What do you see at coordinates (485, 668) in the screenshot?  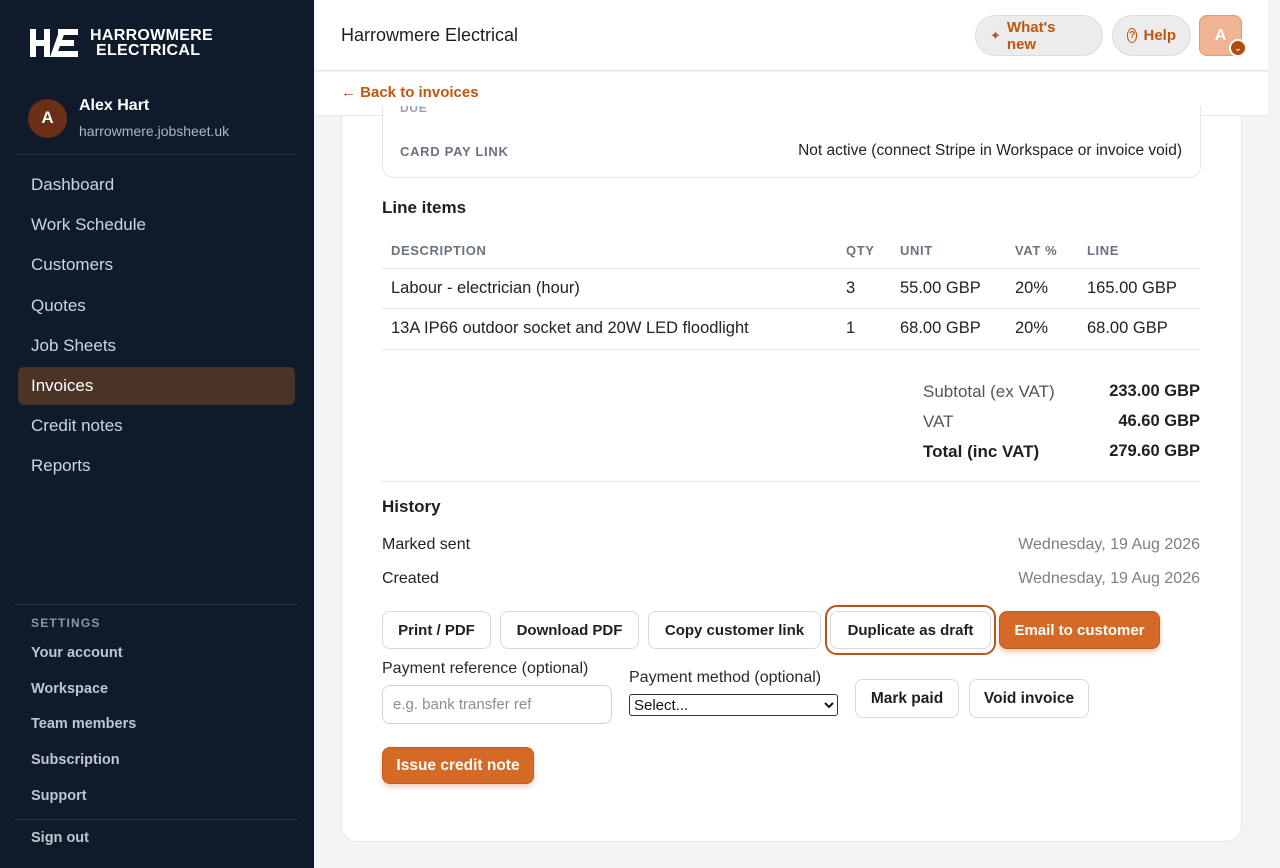 I see `payment-reference-label: Payment reference (optional)` at bounding box center [485, 668].